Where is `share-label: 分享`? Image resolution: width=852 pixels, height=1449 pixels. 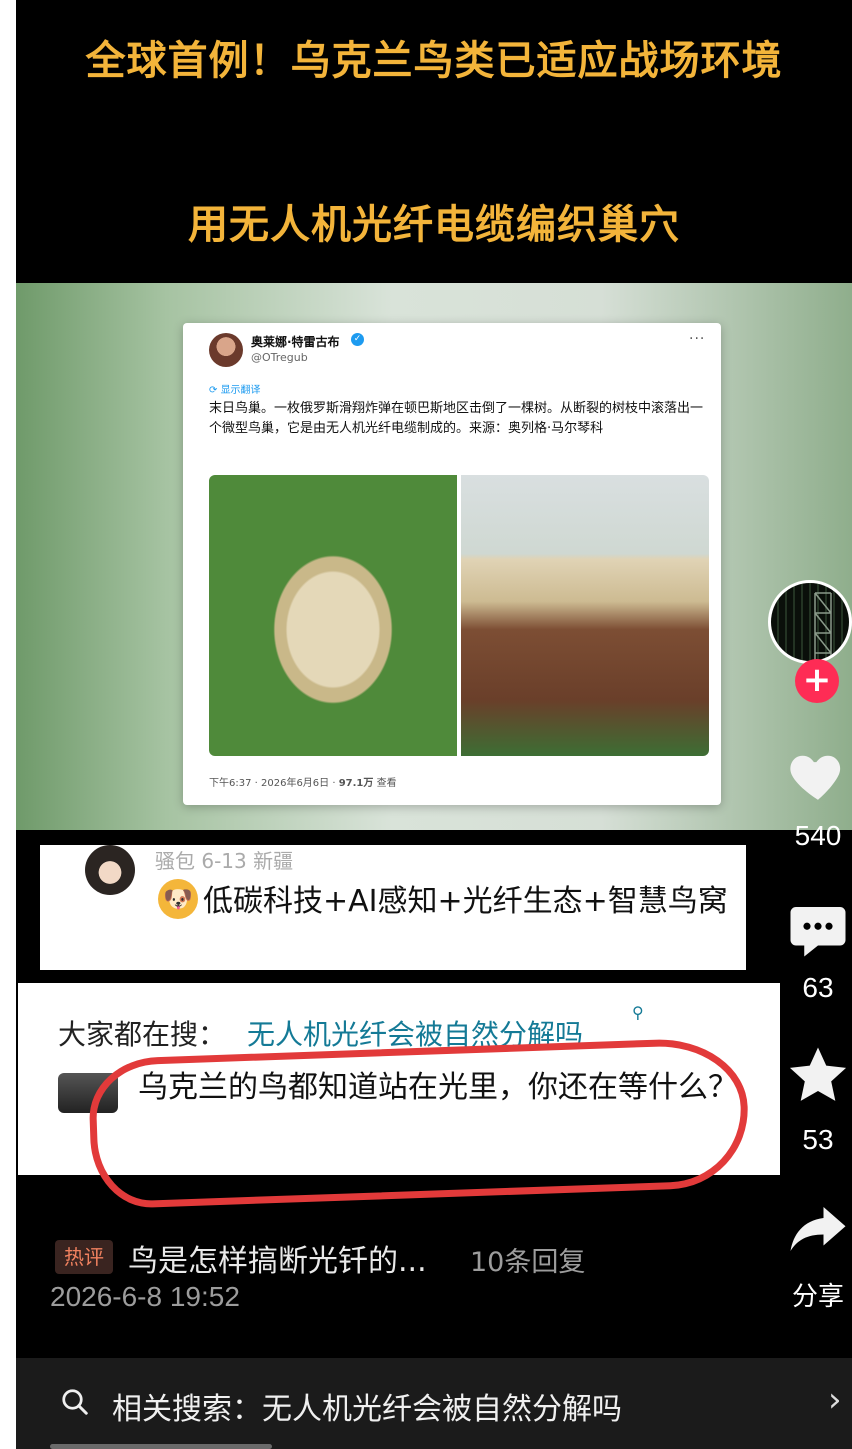
share-label: 分享 is located at coordinates (817, 1296).